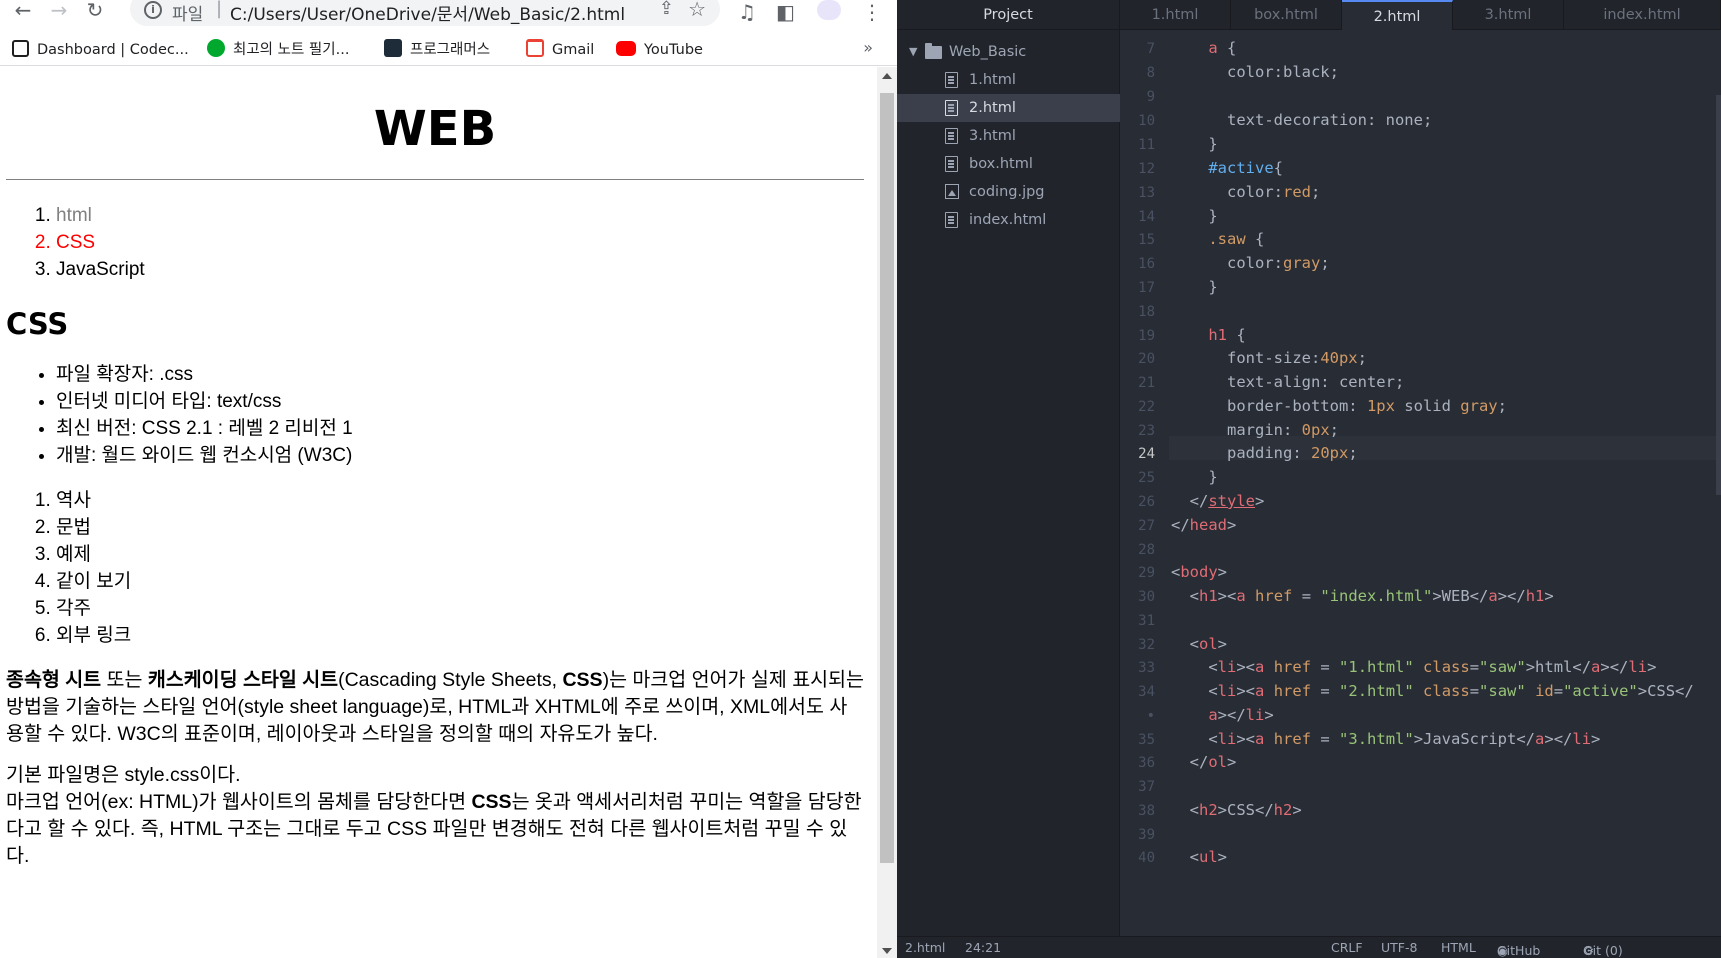 The height and width of the screenshot is (958, 1721). I want to click on list-item: 같이 보기, so click(463, 581).